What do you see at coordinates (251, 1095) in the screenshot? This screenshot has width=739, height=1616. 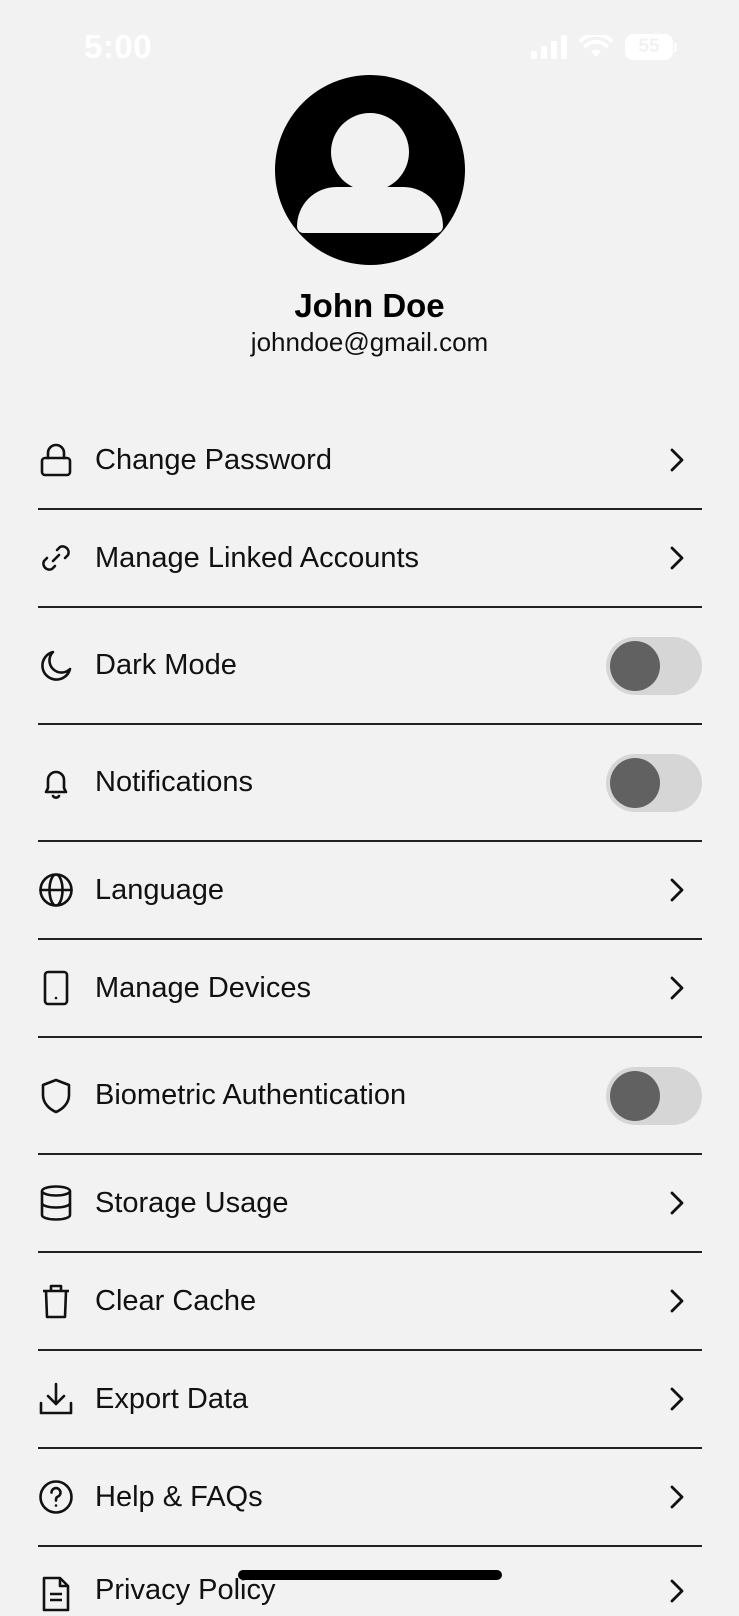 I see `settings-item-label: Biometric Authentication` at bounding box center [251, 1095].